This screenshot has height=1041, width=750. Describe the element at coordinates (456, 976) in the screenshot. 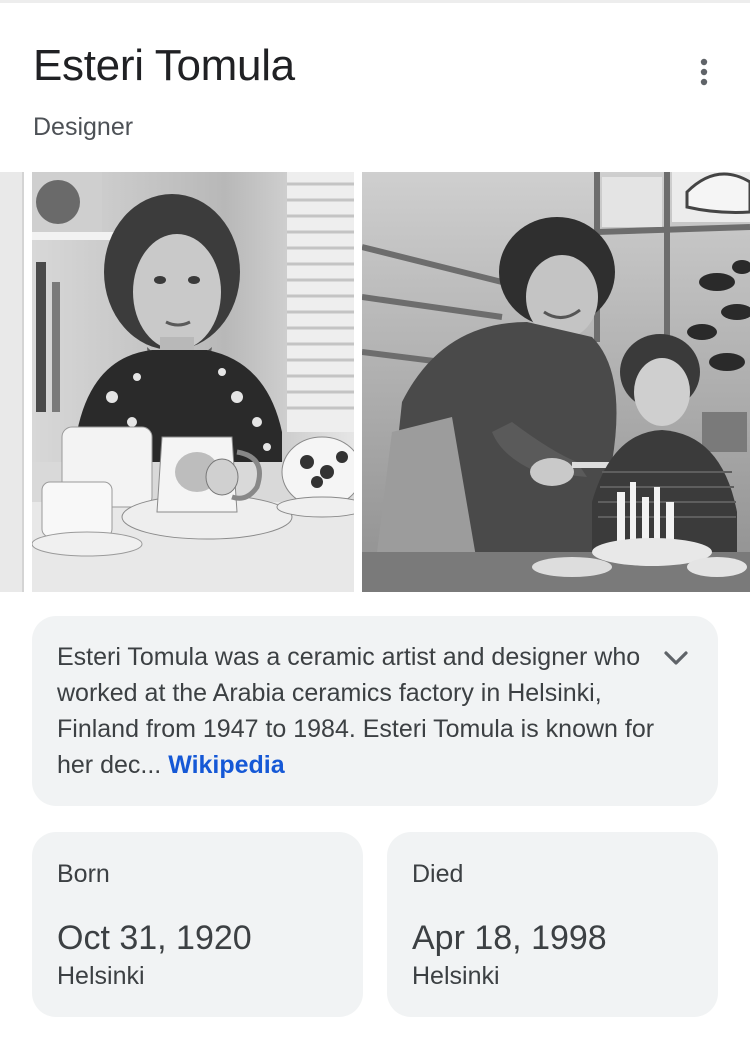

I see `died-place: Helsinki` at that location.